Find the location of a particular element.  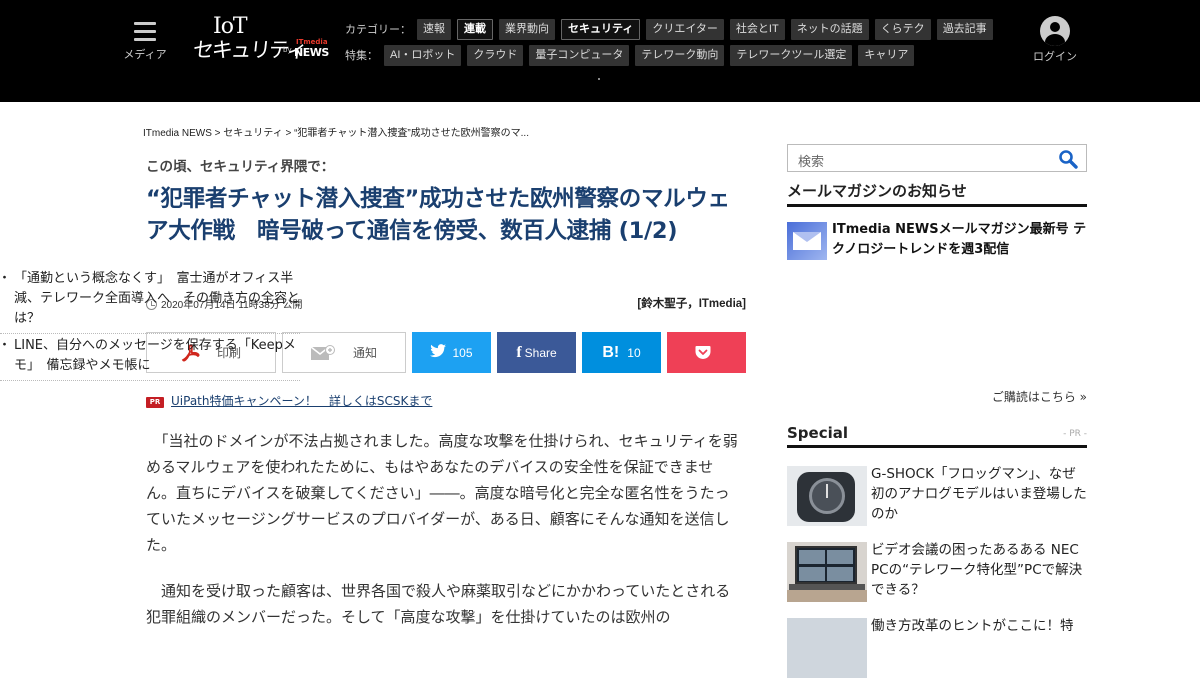

logo-news: NEWS is located at coordinates (311, 52).